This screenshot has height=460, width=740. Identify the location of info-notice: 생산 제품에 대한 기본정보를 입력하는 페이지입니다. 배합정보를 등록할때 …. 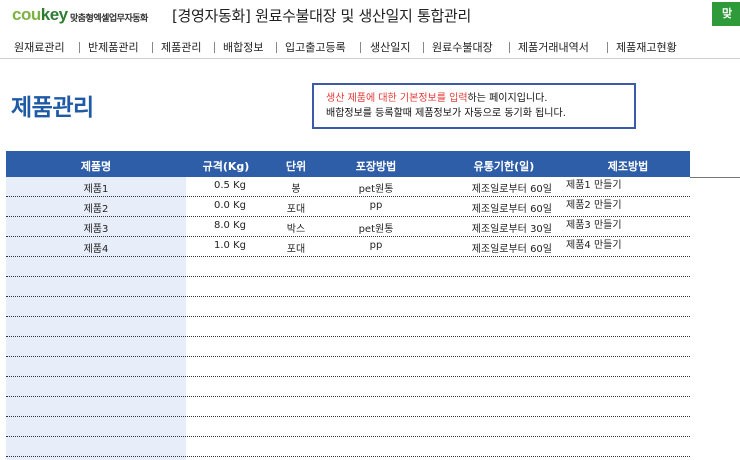
(474, 106).